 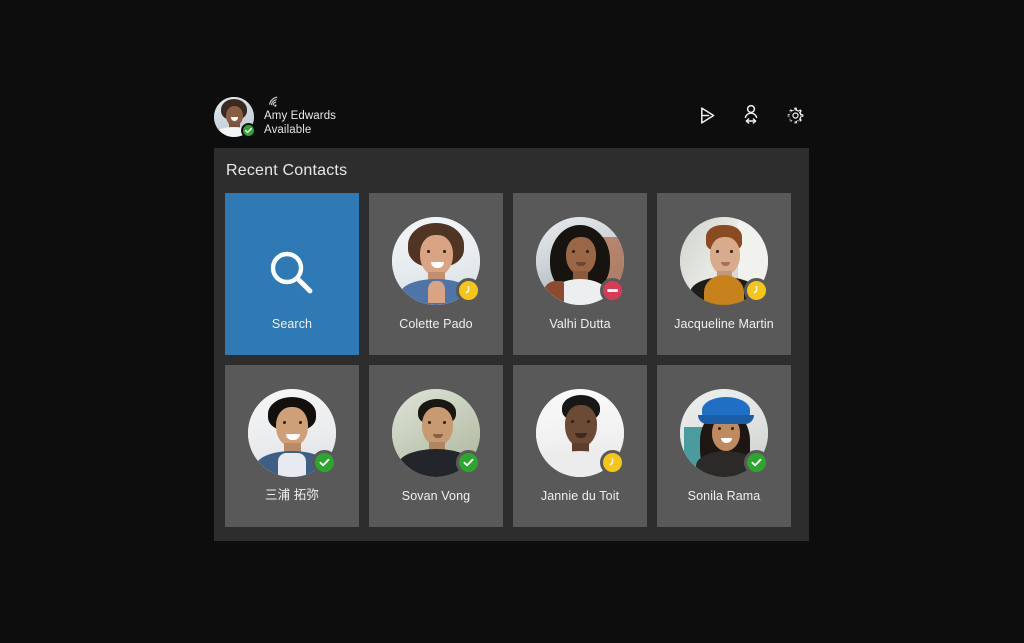 I want to click on contact-tile: Valhi Dutta, so click(x=580, y=274).